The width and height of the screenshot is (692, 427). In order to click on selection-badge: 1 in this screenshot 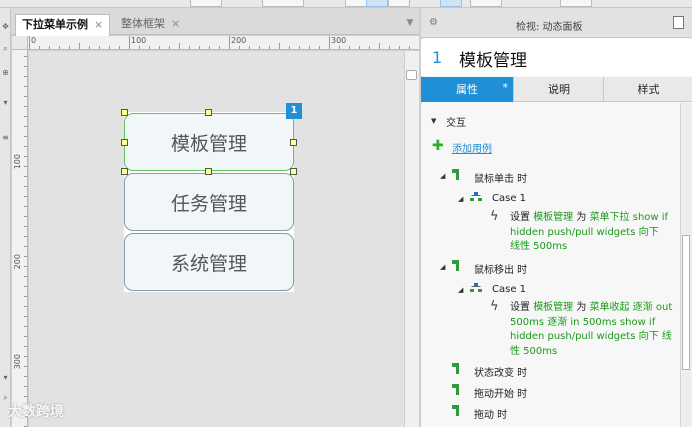, I will do `click(294, 111)`.